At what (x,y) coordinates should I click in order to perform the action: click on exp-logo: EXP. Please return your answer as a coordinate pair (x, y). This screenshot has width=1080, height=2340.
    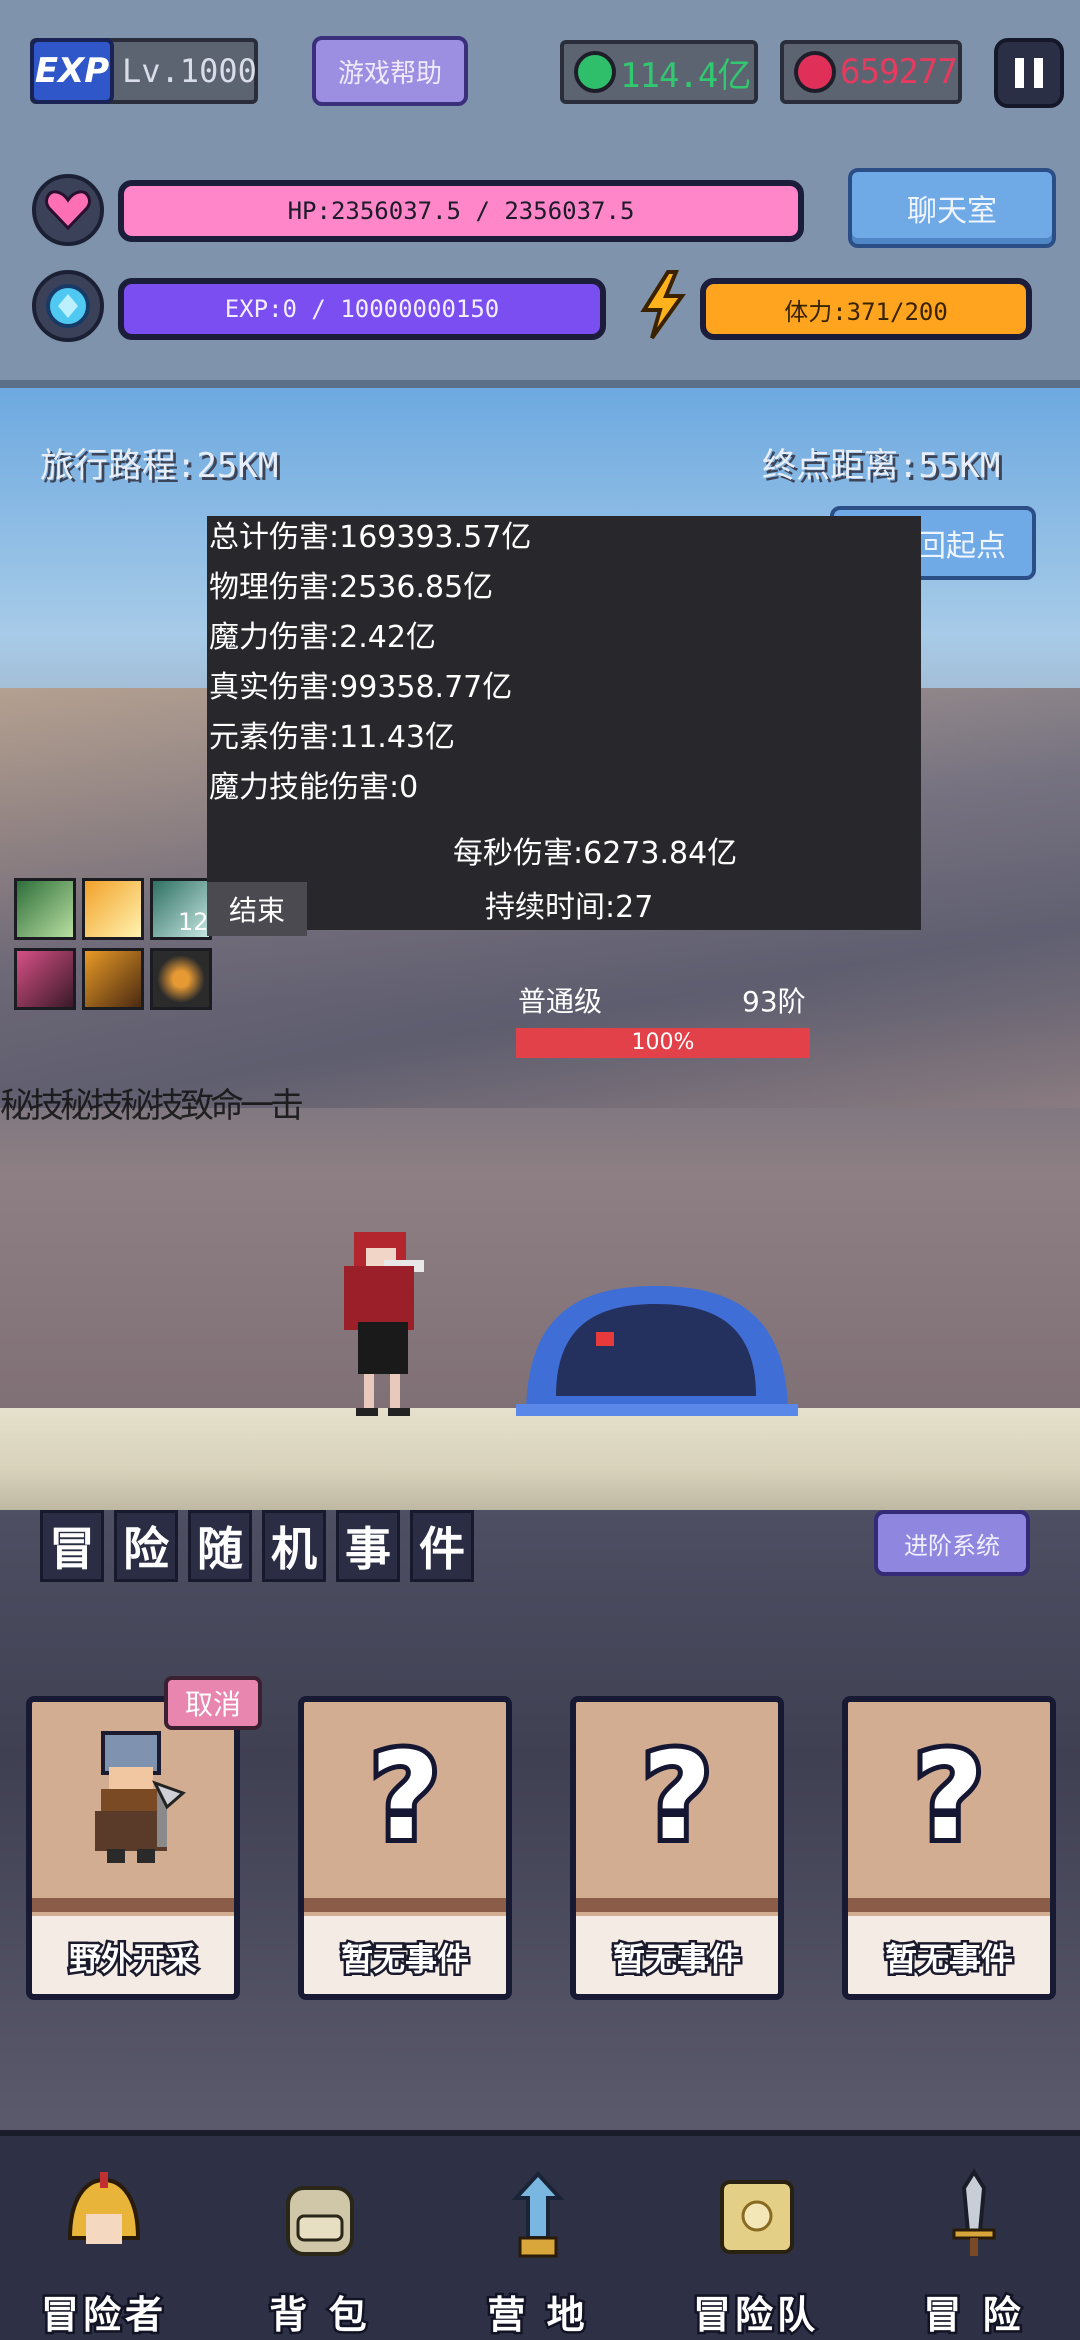
    Looking at the image, I should click on (72, 71).